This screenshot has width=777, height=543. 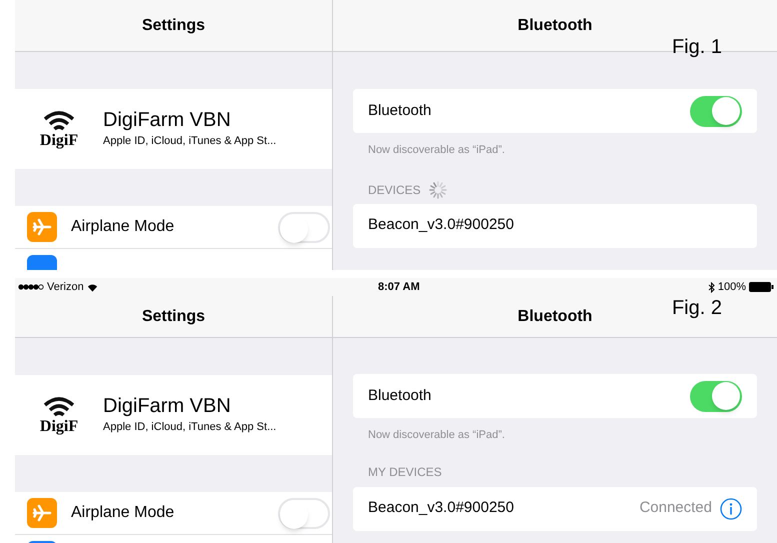 I want to click on device-row: Beacon_v3.0#900250 Connected, so click(x=555, y=508).